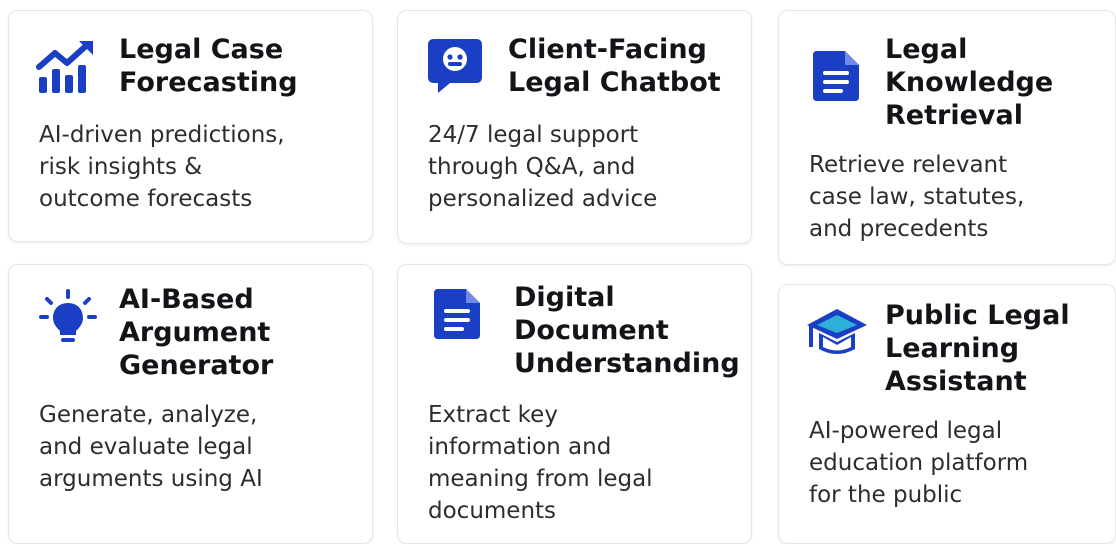 This screenshot has width=1116, height=544. What do you see at coordinates (196, 332) in the screenshot?
I see `card-title: AI-Based Argument Generator` at bounding box center [196, 332].